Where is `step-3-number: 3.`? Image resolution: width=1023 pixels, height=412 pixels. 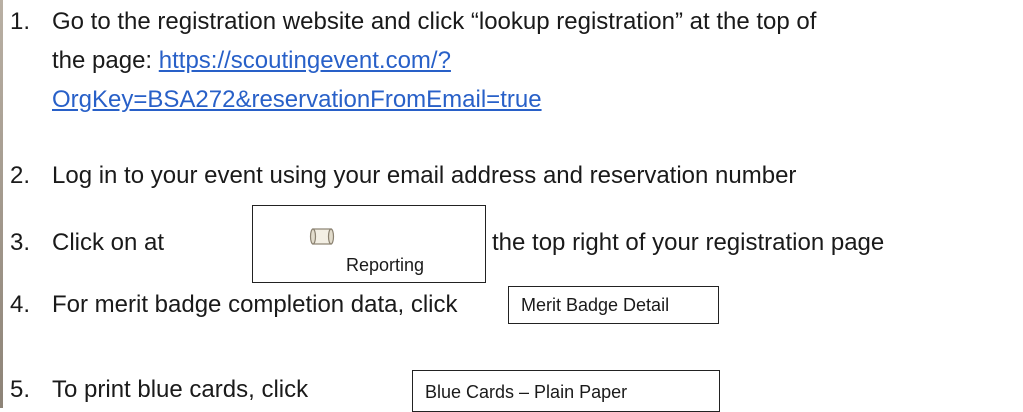
step-3-number: 3. is located at coordinates (20, 242).